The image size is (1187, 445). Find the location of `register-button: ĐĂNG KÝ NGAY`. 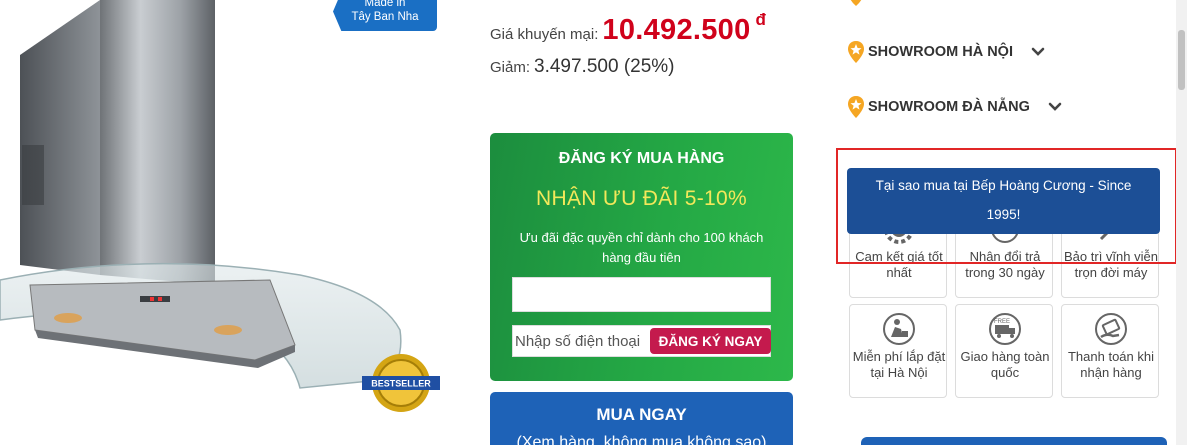

register-button: ĐĂNG KÝ NGAY is located at coordinates (710, 341).